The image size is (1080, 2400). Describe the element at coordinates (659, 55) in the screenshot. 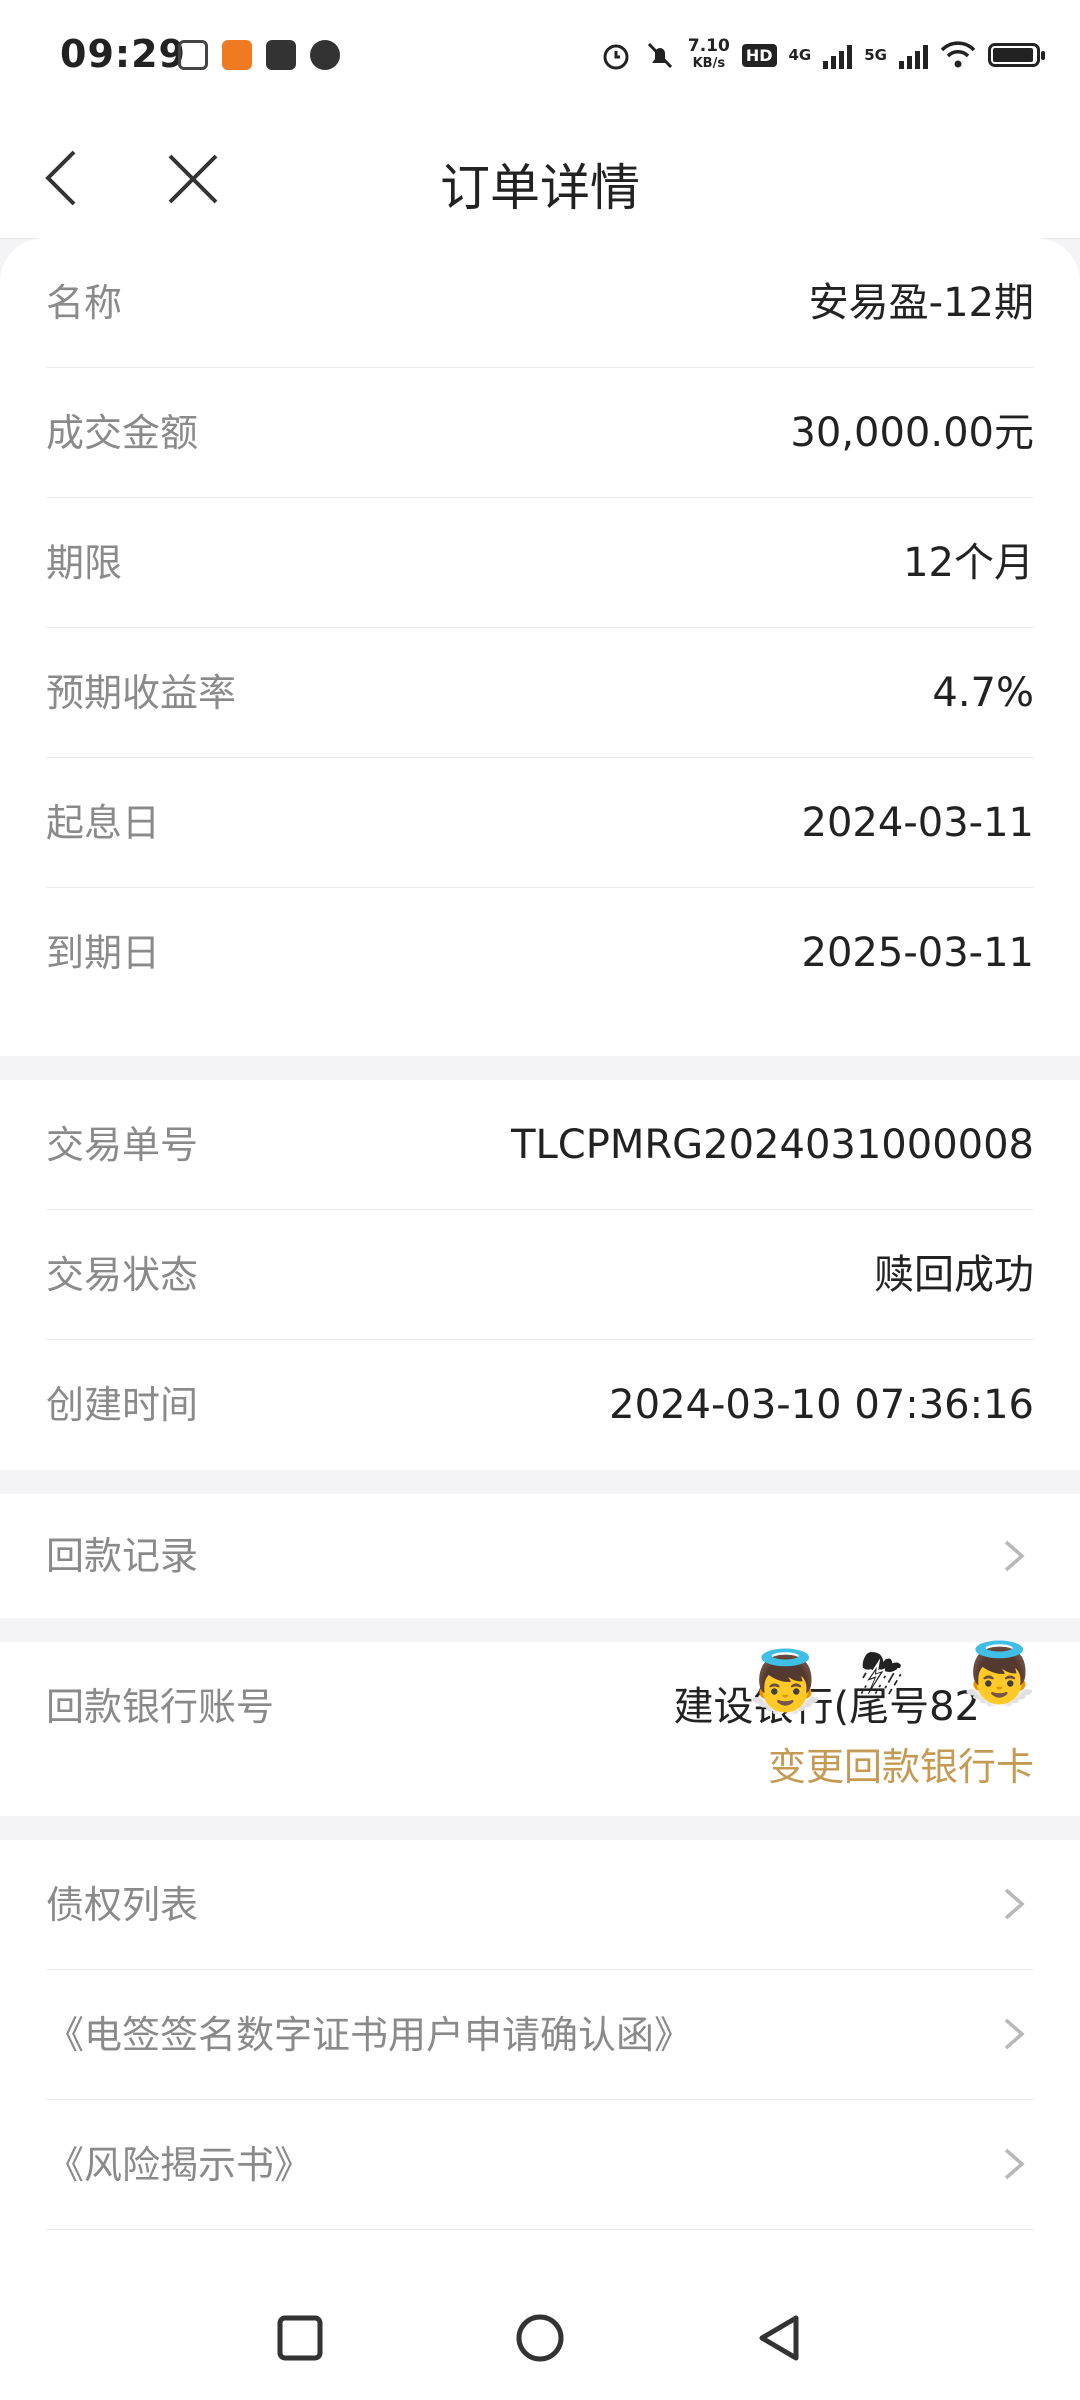

I see `mute-bell-icon` at that location.